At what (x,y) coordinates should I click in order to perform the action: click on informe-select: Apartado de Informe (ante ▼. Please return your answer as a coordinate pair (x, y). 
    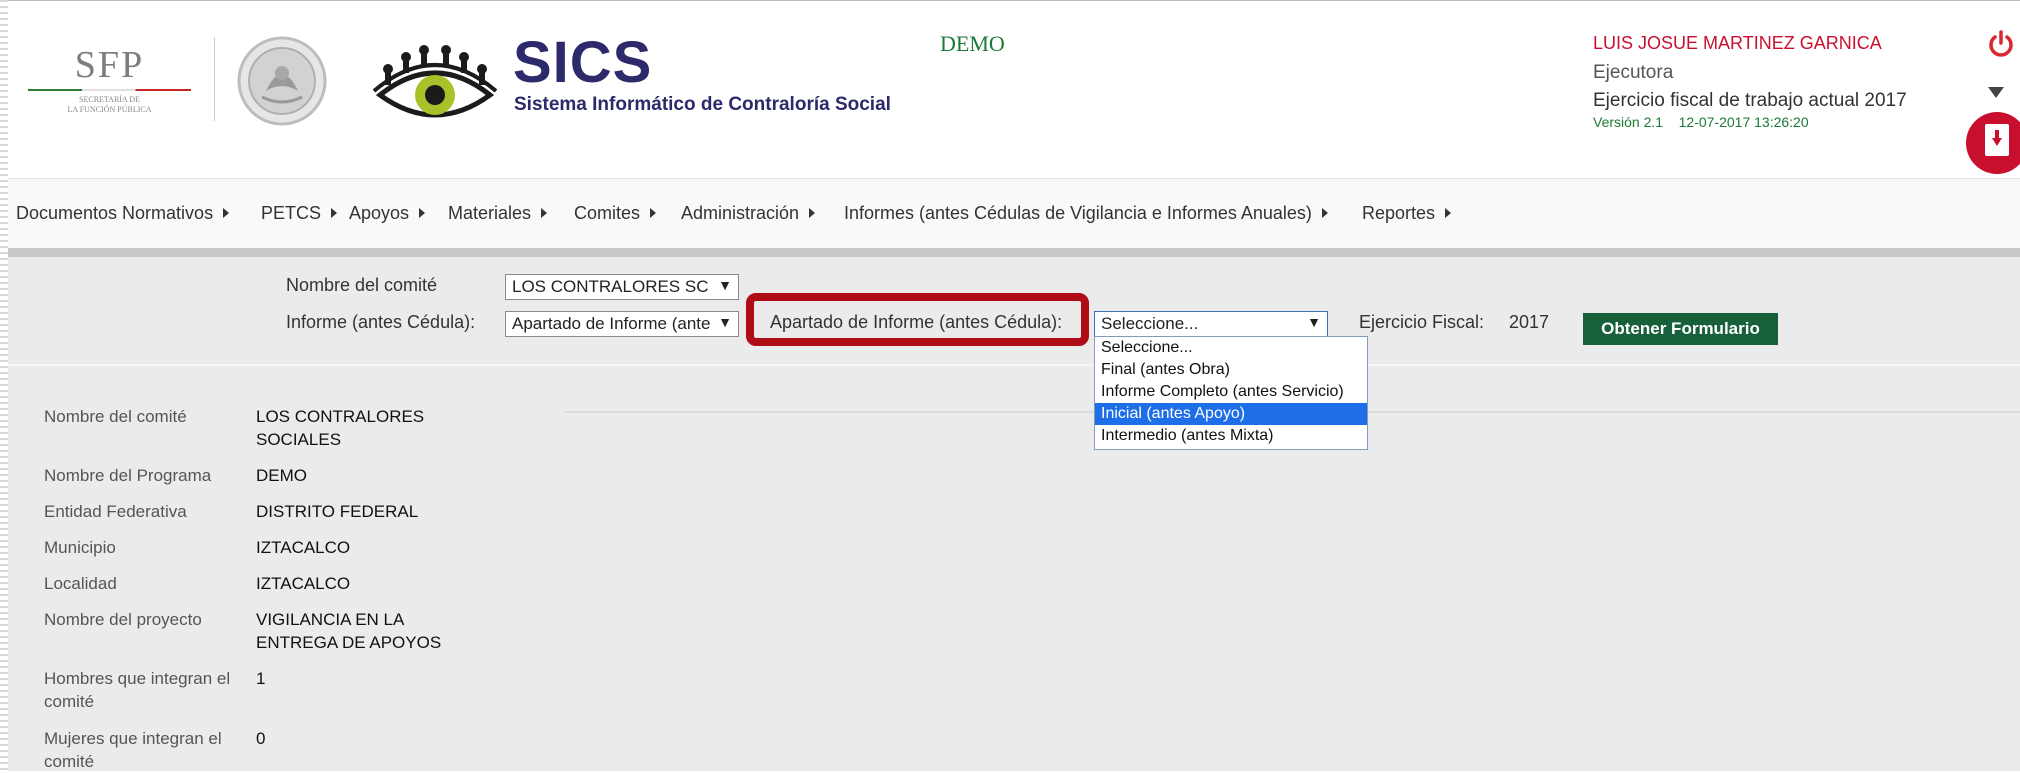
    Looking at the image, I should click on (622, 324).